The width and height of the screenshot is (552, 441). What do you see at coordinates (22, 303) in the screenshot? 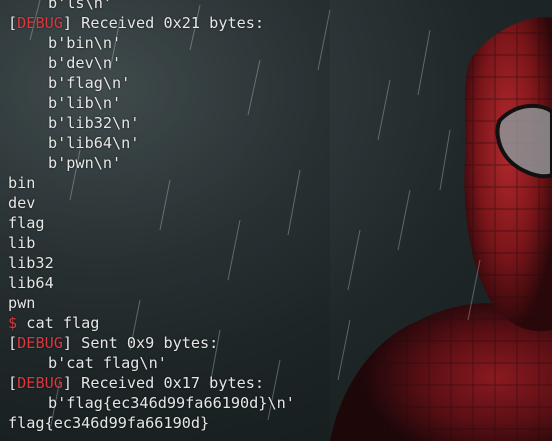
I see `output-line: pwn` at bounding box center [22, 303].